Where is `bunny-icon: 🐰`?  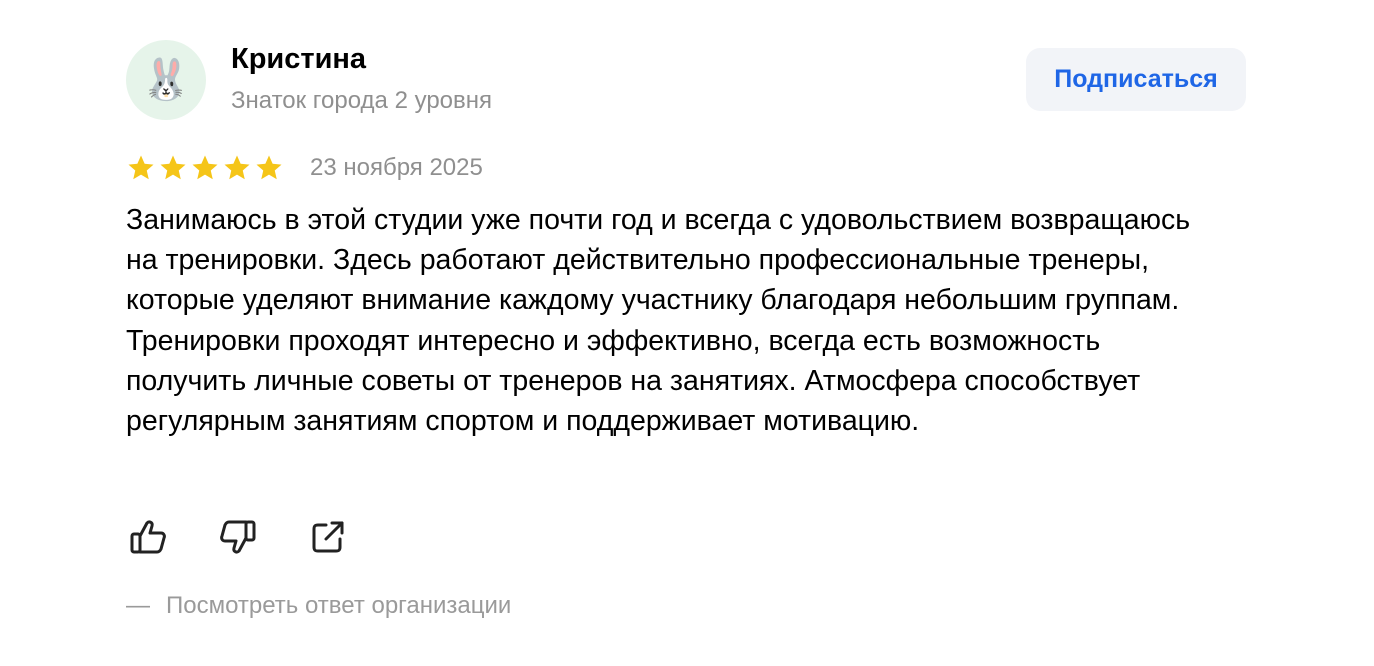
bunny-icon: 🐰 is located at coordinates (166, 80).